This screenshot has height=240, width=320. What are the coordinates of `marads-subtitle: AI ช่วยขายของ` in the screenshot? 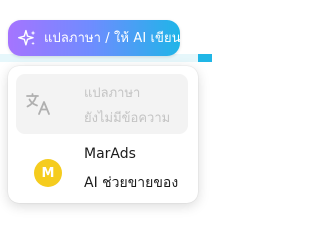 It's located at (131, 183).